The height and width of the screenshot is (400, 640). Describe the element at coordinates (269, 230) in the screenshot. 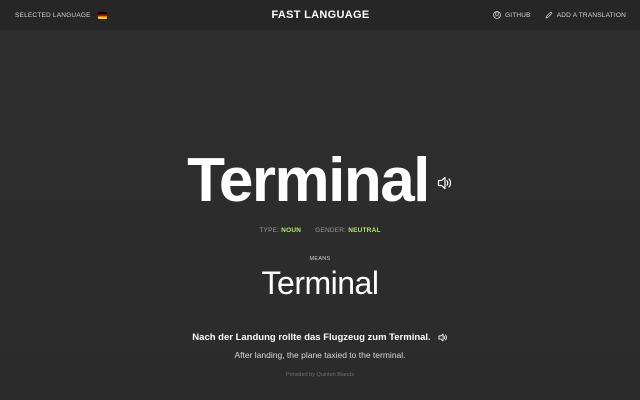

I see `type-label: TYPE:` at that location.